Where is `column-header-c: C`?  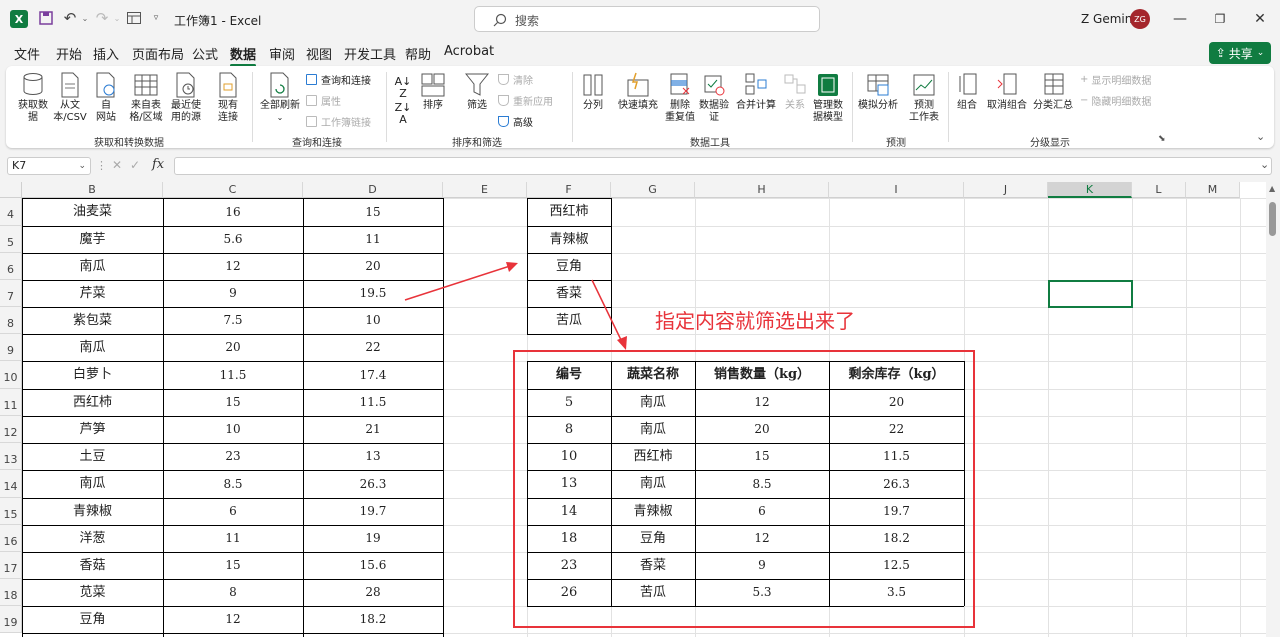
column-header-c: C is located at coordinates (233, 190).